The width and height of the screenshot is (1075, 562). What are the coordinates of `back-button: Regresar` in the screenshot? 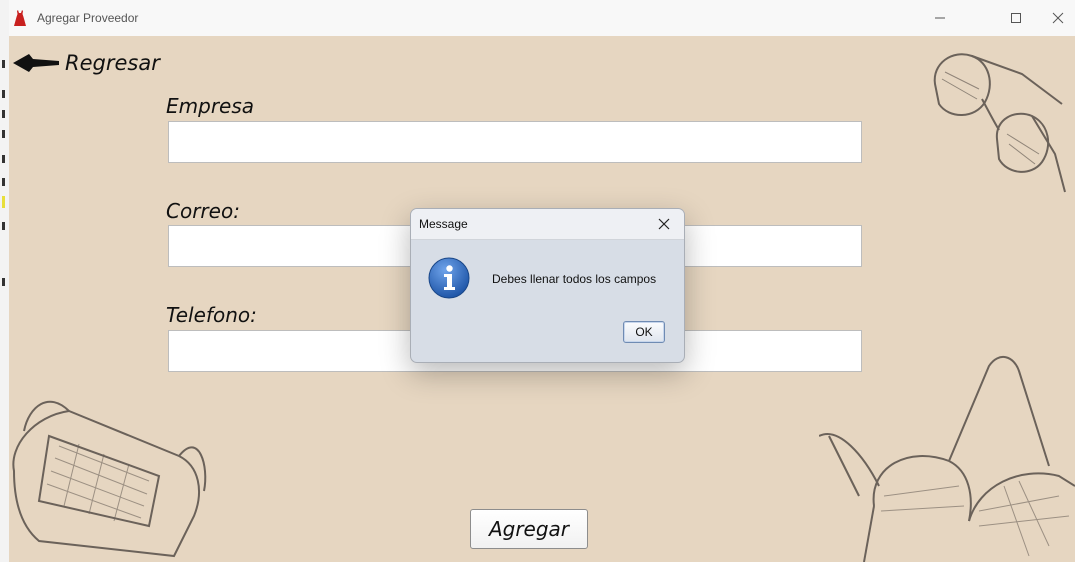 It's located at (86, 63).